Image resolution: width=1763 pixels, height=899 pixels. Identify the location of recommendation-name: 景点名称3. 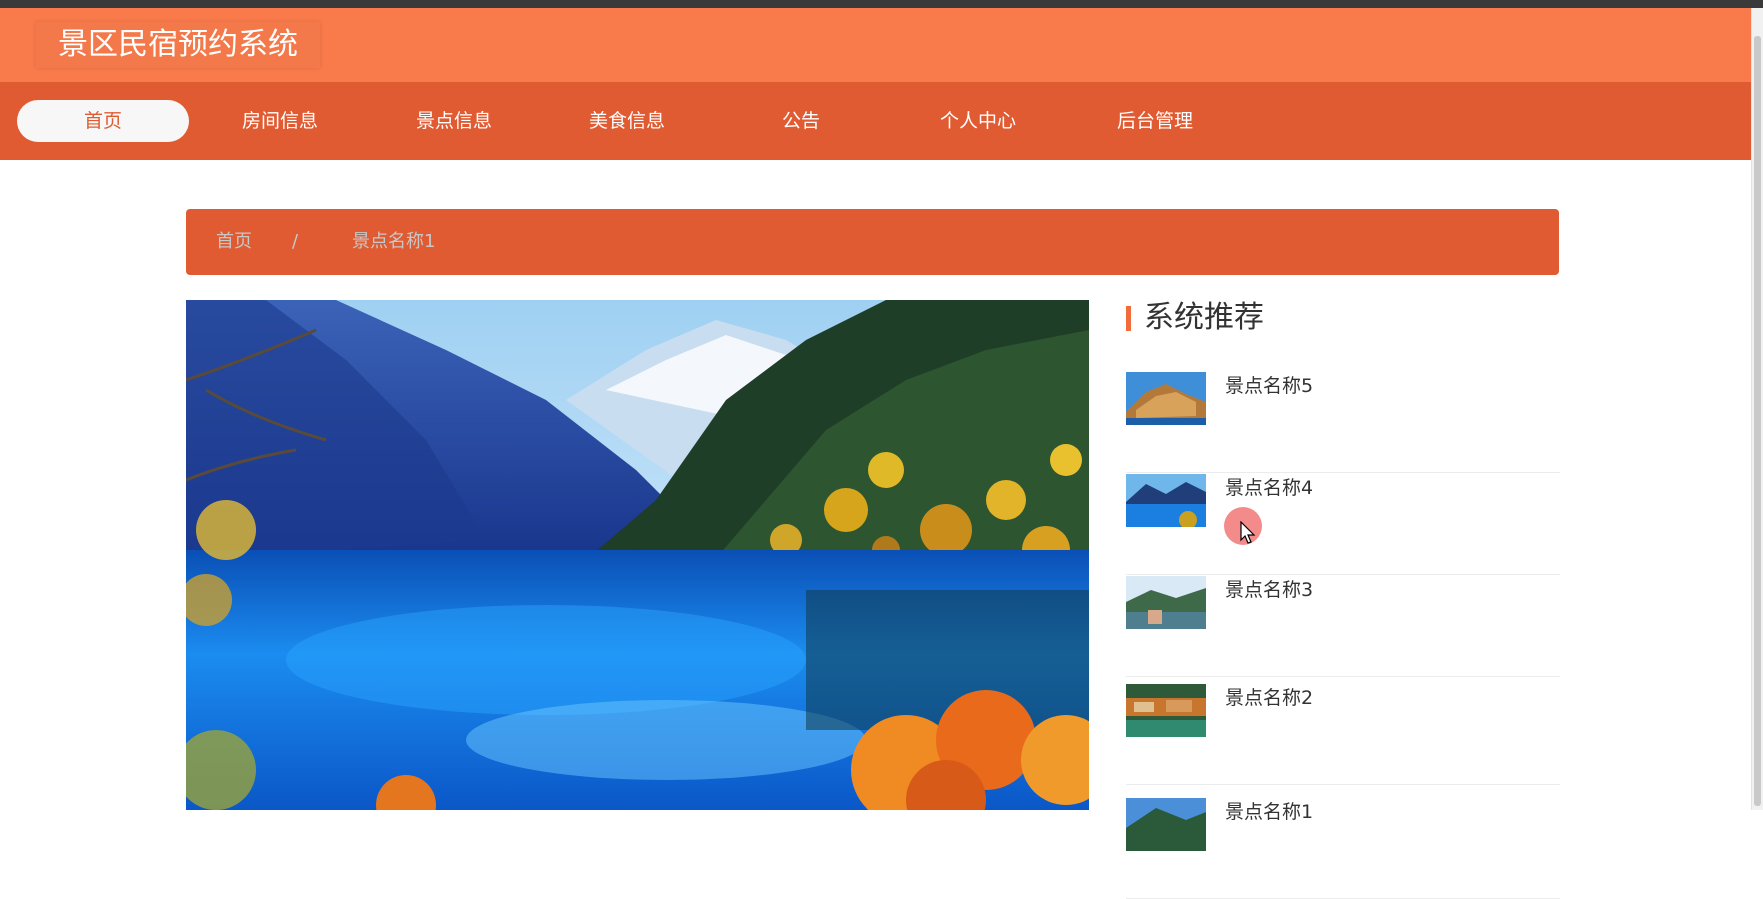
(1269, 590).